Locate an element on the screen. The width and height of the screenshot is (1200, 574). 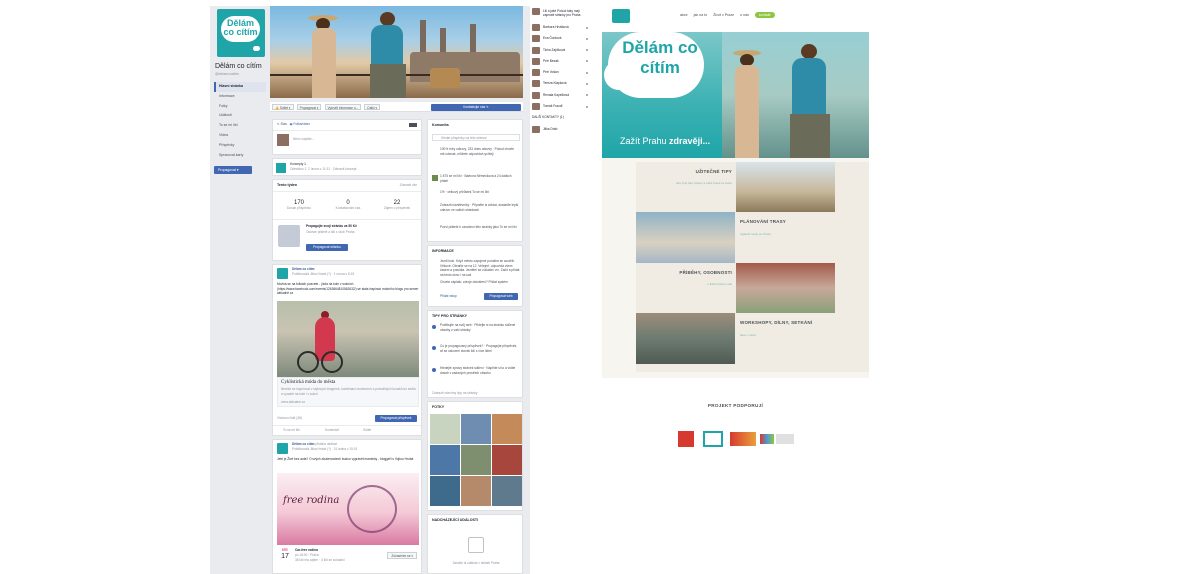
page-search-input: Hledat příspěvky na této stránce is located at coordinates (476, 137).